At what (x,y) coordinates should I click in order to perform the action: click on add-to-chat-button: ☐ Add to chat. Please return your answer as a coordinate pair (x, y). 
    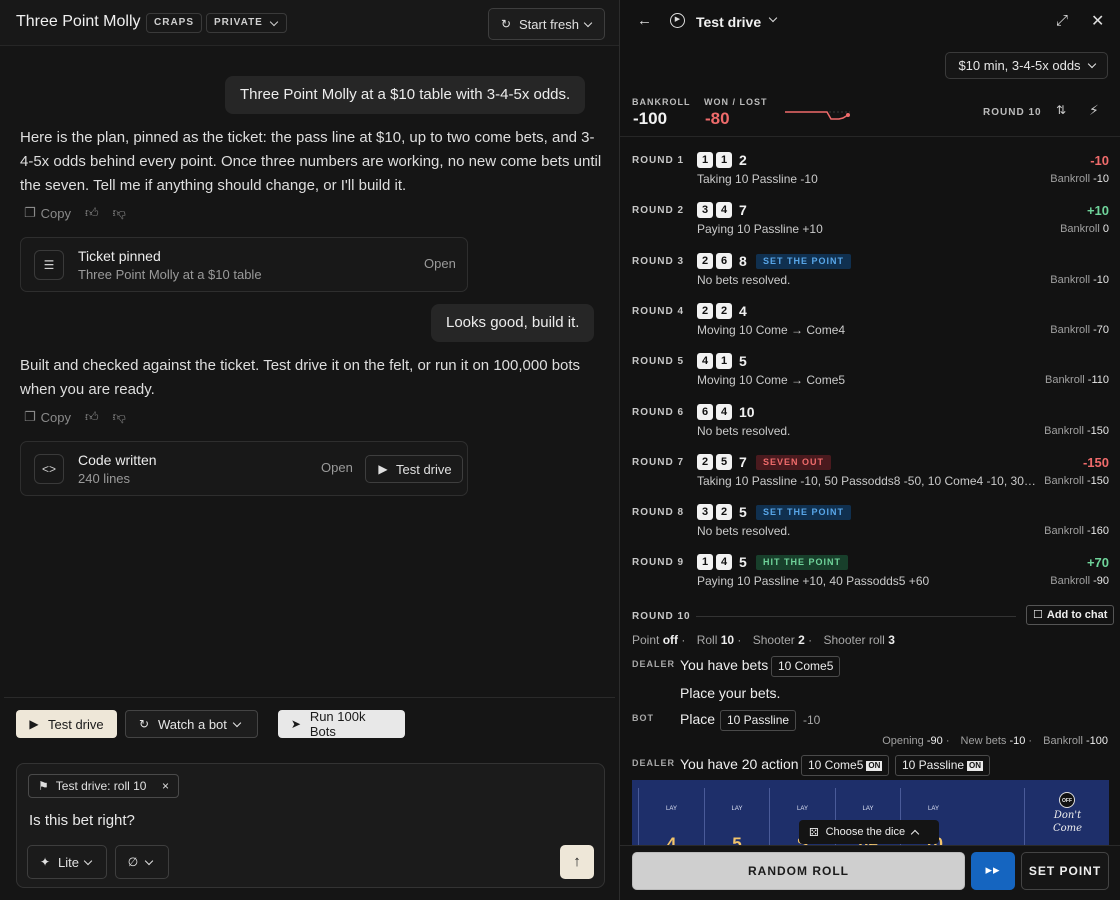
    Looking at the image, I should click on (1070, 615).